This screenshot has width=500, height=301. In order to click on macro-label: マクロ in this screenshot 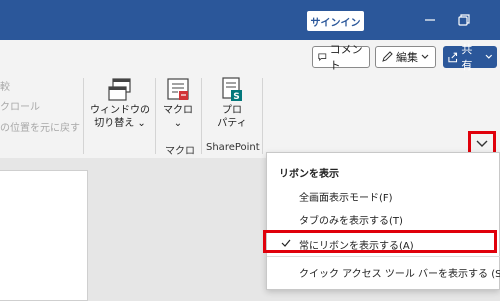, I will do `click(178, 110)`.